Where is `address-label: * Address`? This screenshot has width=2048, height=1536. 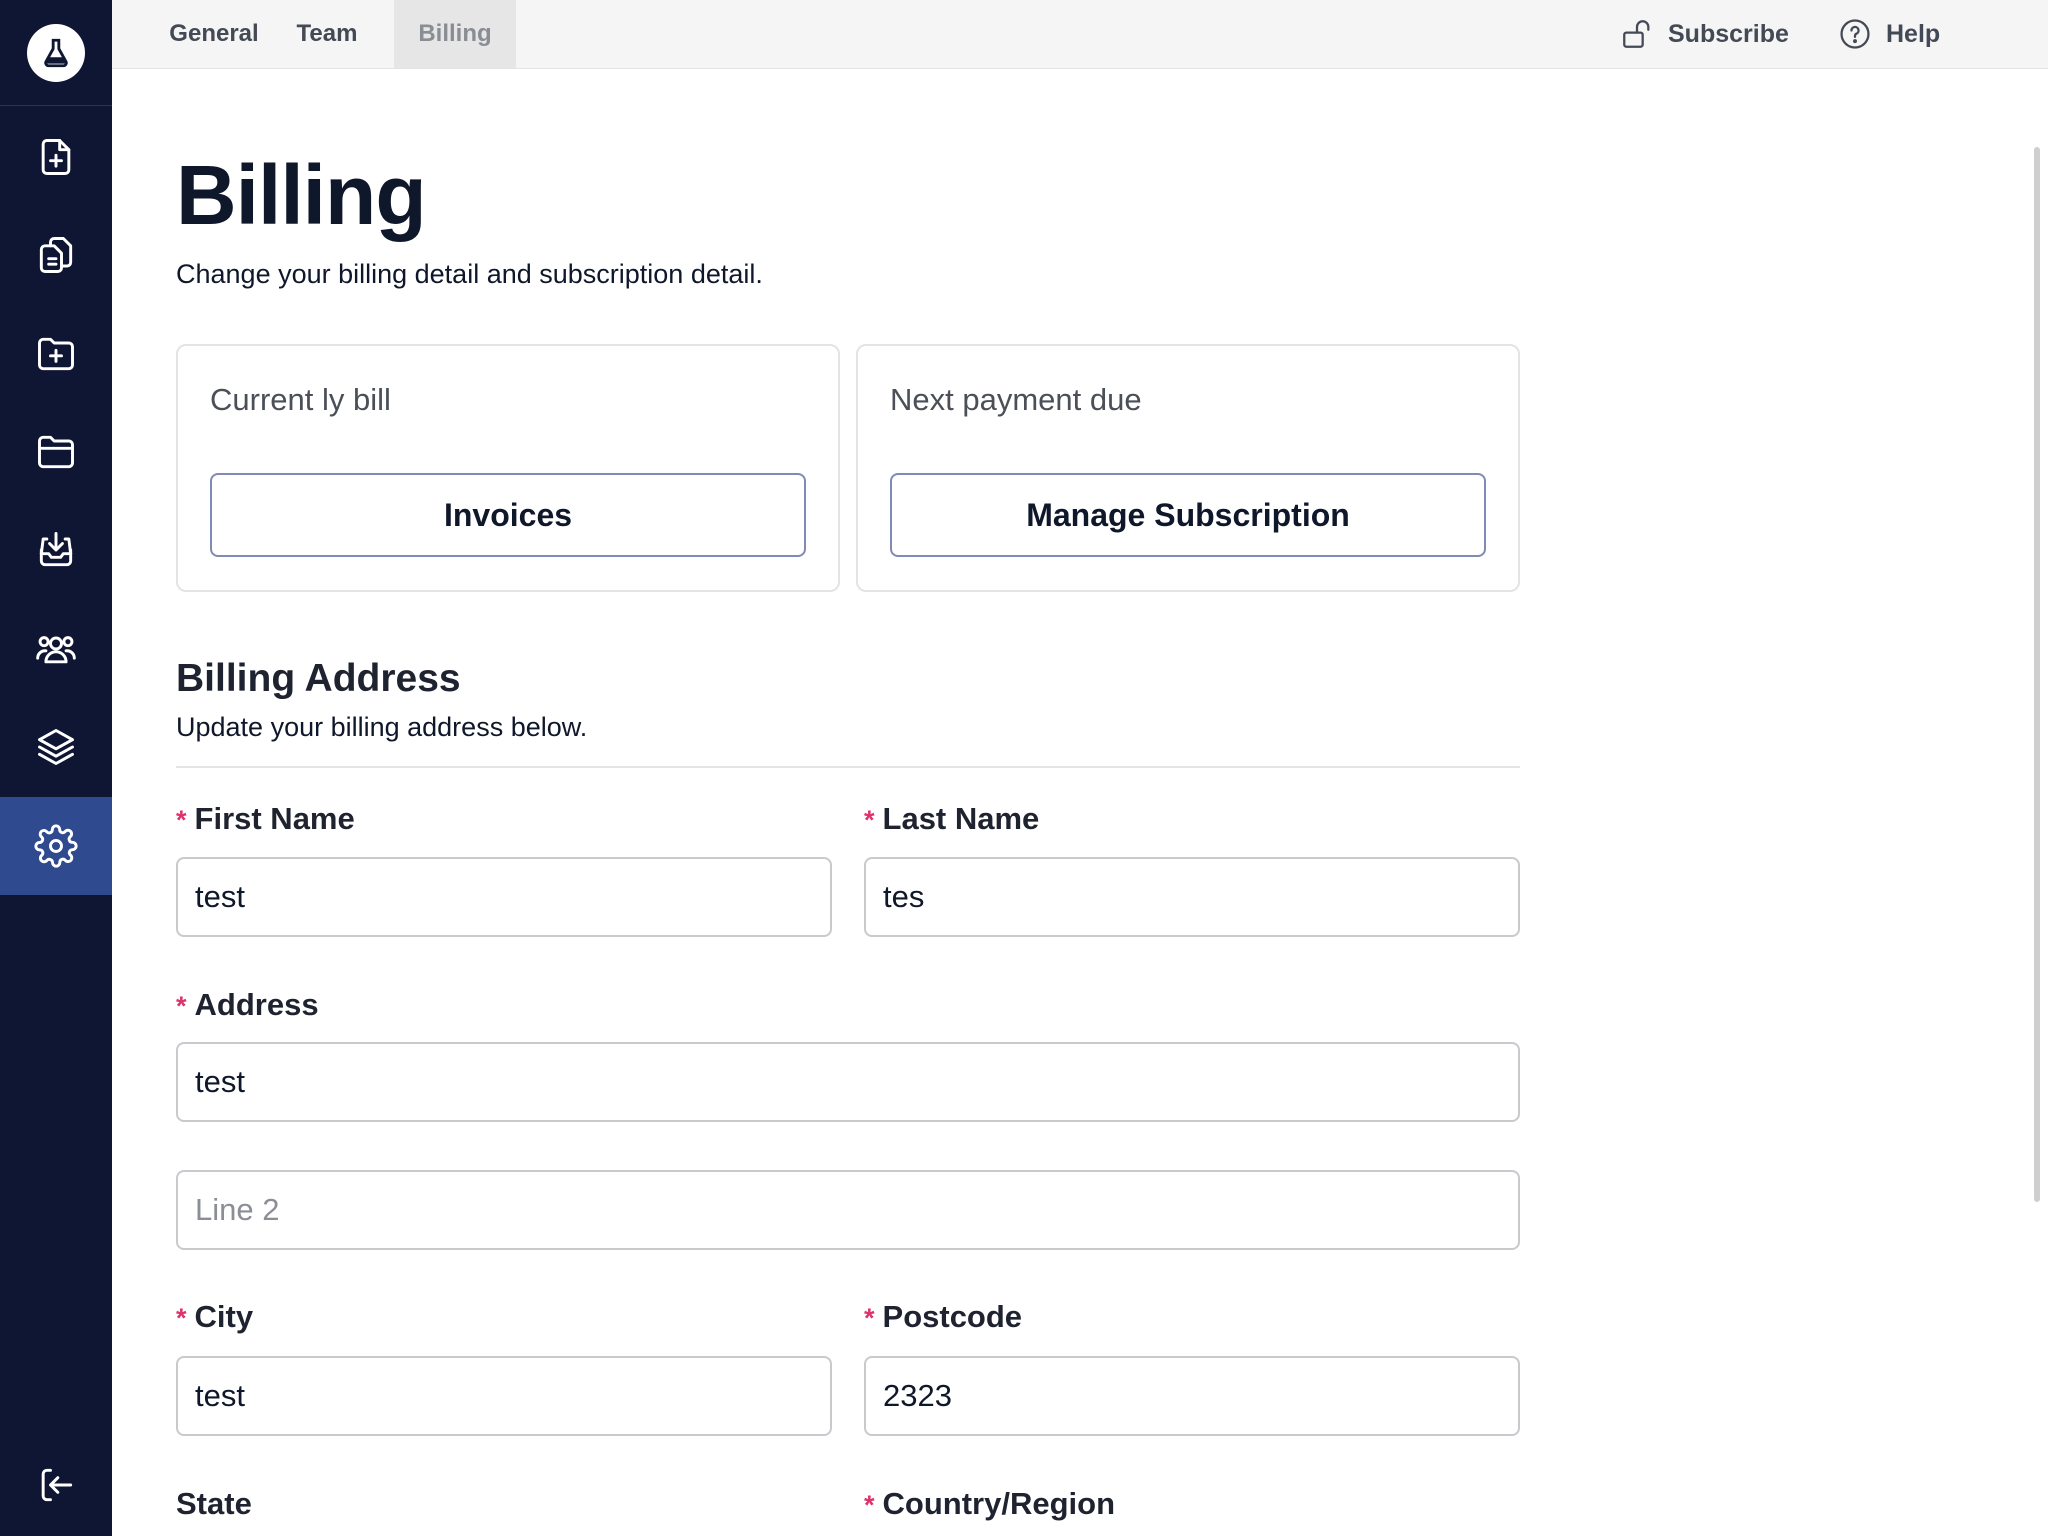
address-label: * Address is located at coordinates (247, 1005).